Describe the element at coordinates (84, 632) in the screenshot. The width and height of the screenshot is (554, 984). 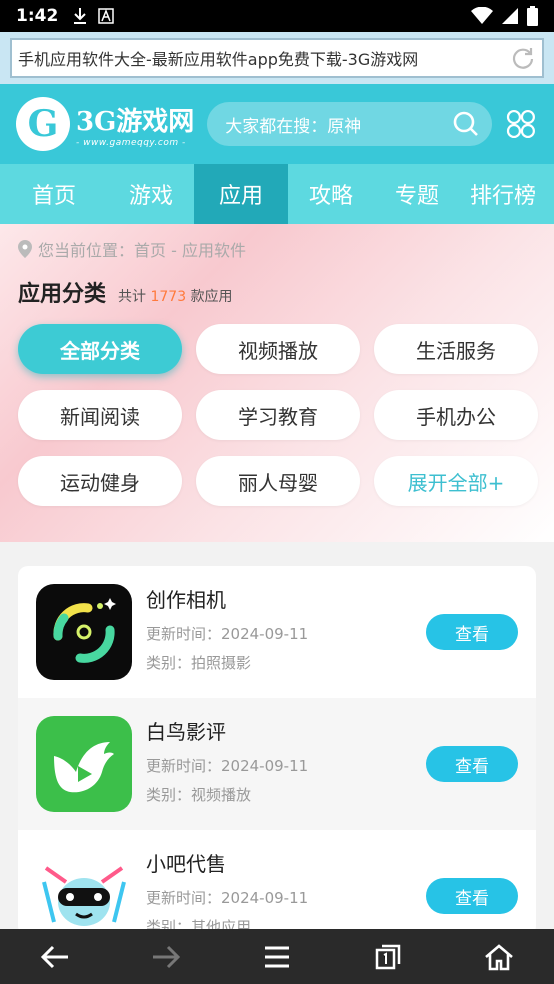
I see `app-icon-camera` at that location.